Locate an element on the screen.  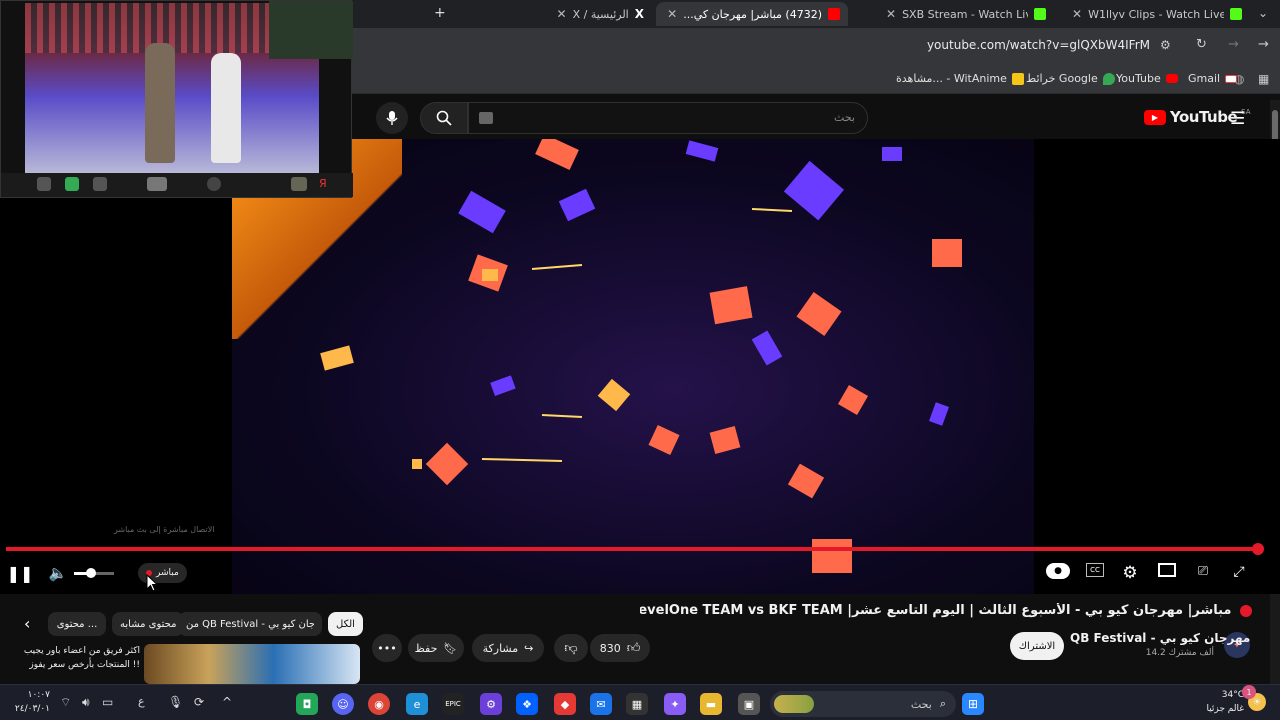
language-indicator: ع is located at coordinates (141, 701).